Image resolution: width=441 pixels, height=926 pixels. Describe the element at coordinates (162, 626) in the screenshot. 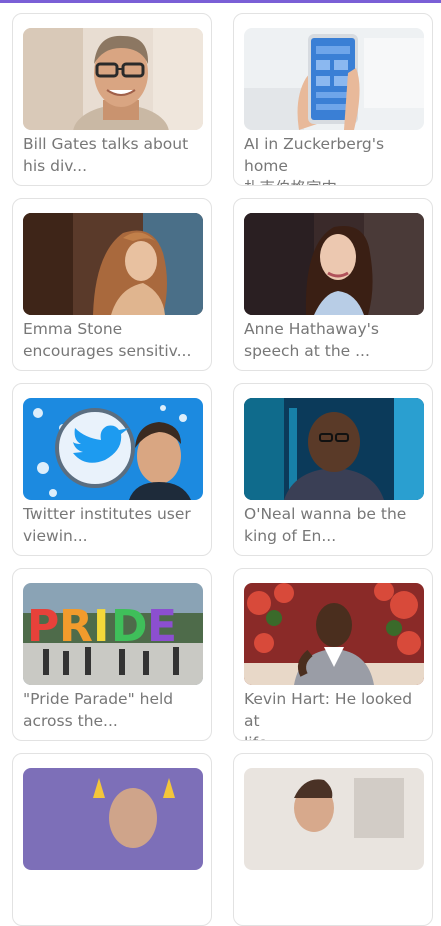

I see `svg-text: E` at that location.